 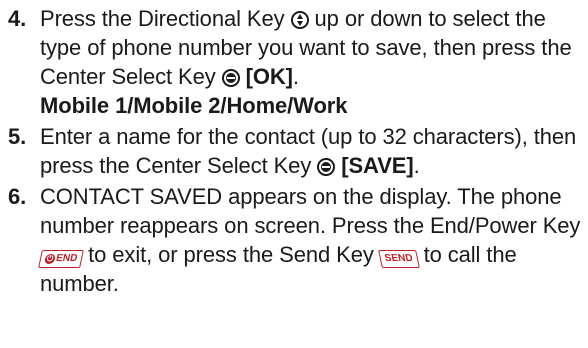 I want to click on key-label: END, so click(x=66, y=258).